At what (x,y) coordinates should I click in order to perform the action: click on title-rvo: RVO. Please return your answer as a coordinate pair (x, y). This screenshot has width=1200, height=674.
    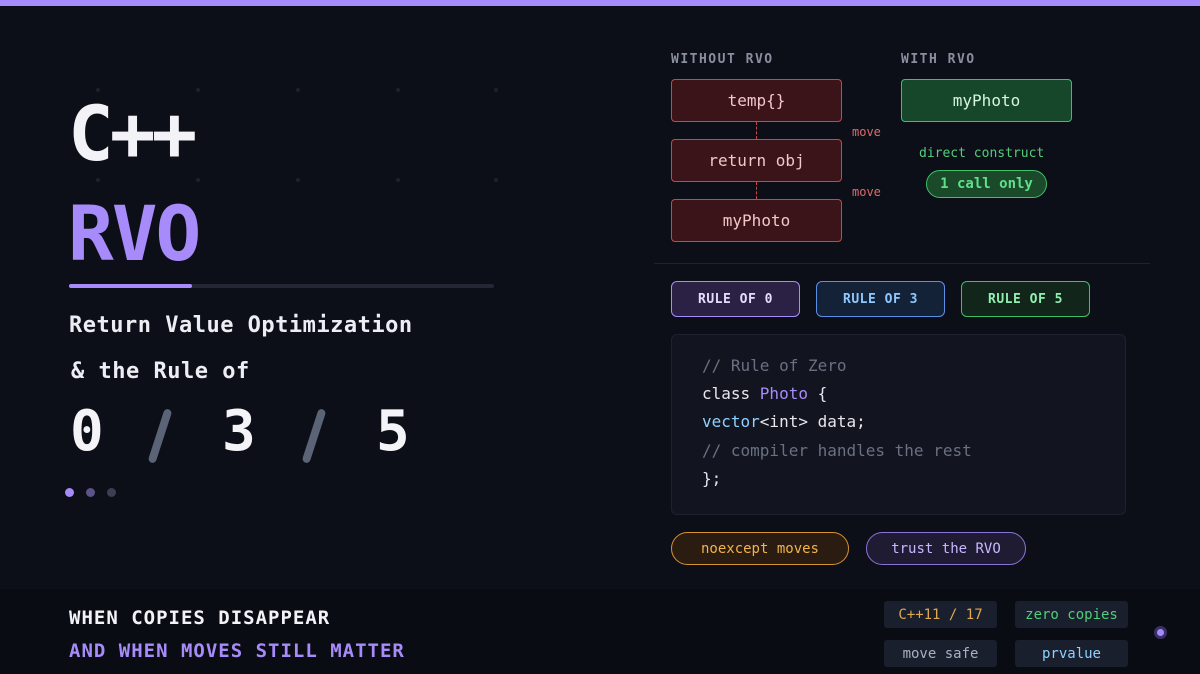
    Looking at the image, I should click on (134, 233).